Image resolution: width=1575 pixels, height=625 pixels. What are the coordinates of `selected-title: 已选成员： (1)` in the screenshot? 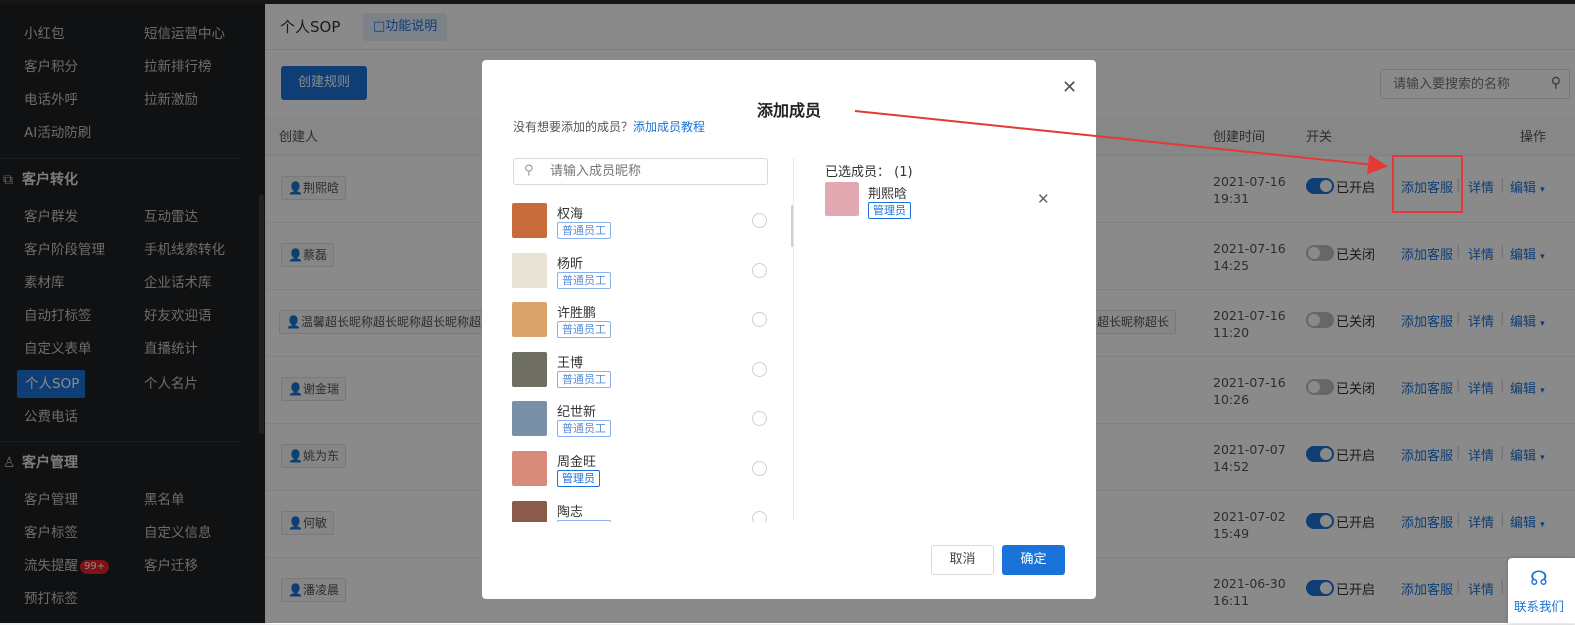 It's located at (869, 170).